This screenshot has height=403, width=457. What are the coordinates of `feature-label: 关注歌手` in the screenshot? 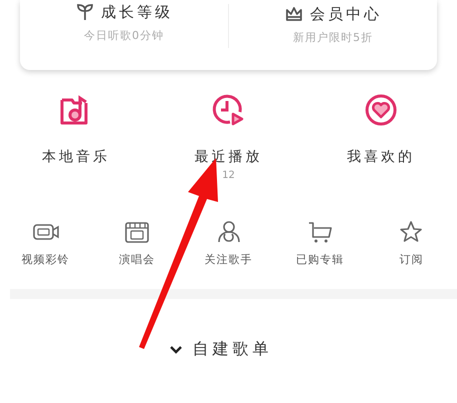 It's located at (228, 259).